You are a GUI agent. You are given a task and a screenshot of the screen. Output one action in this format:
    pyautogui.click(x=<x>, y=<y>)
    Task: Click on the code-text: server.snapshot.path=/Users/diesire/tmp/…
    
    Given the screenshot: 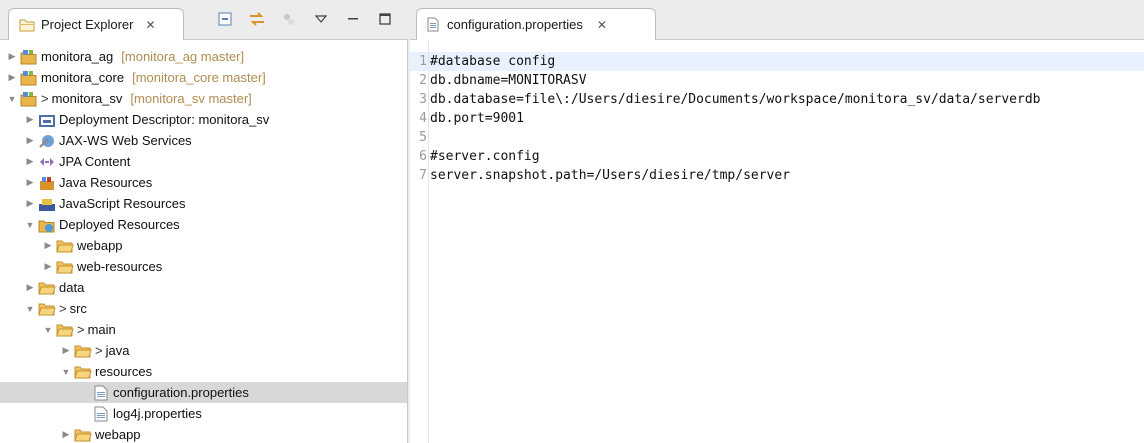 What is the action you would take?
    pyautogui.click(x=610, y=175)
    